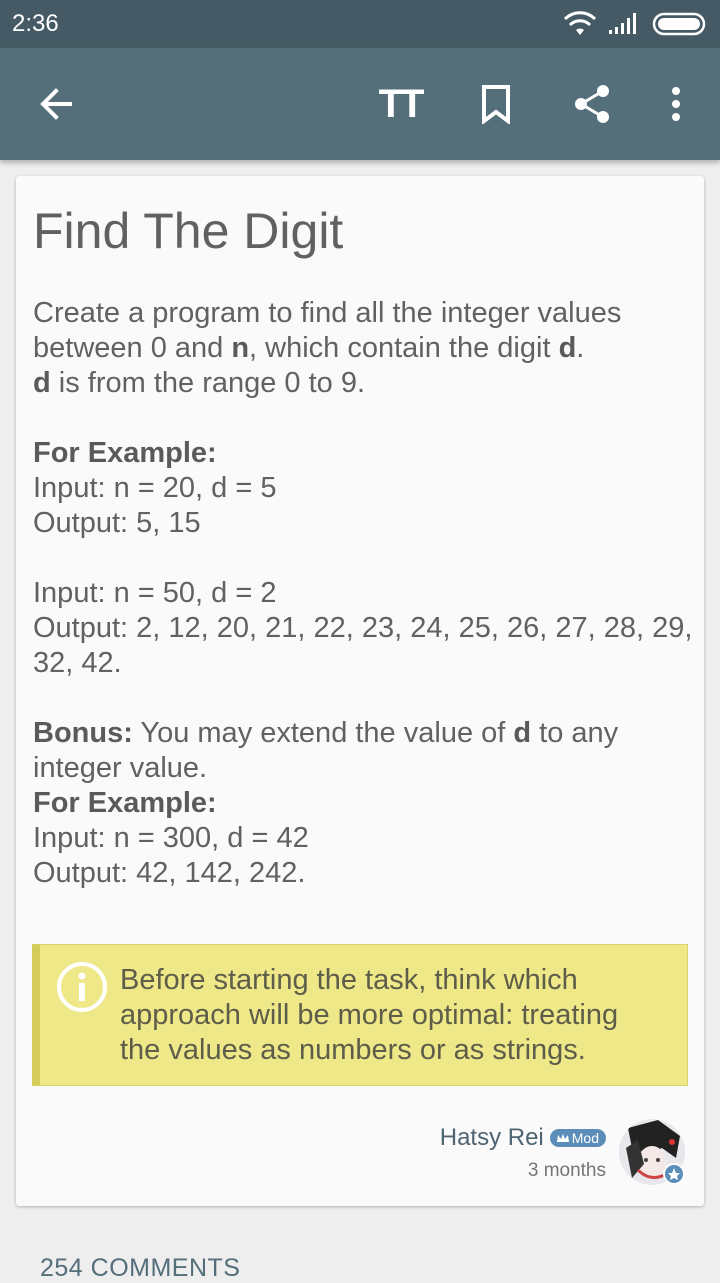 This screenshot has width=720, height=1283. What do you see at coordinates (679, 24) in the screenshot?
I see `battery-icon` at bounding box center [679, 24].